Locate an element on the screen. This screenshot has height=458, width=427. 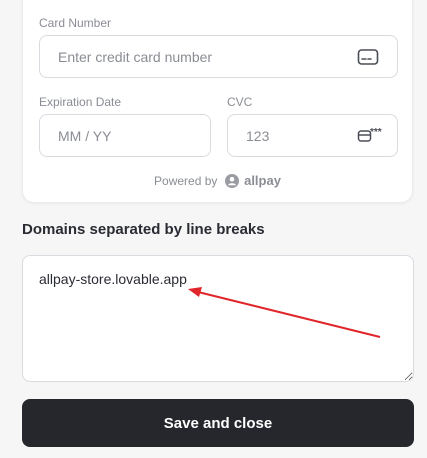
expiration-date-input is located at coordinates (125, 135).